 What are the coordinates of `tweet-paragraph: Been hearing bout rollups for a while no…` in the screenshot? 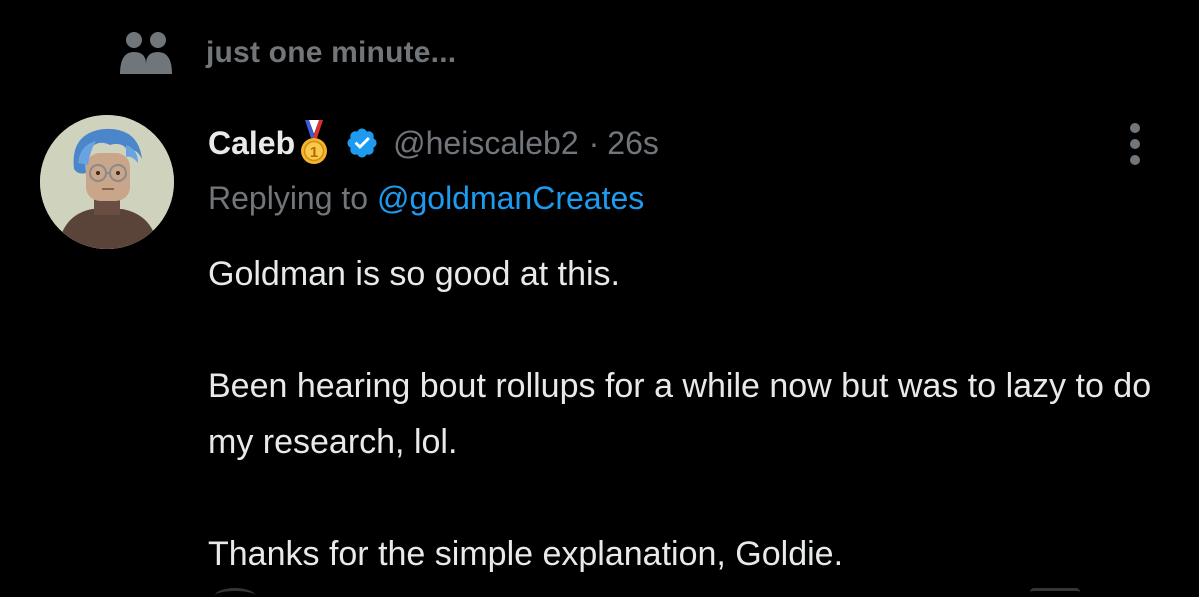 It's located at (680, 414).